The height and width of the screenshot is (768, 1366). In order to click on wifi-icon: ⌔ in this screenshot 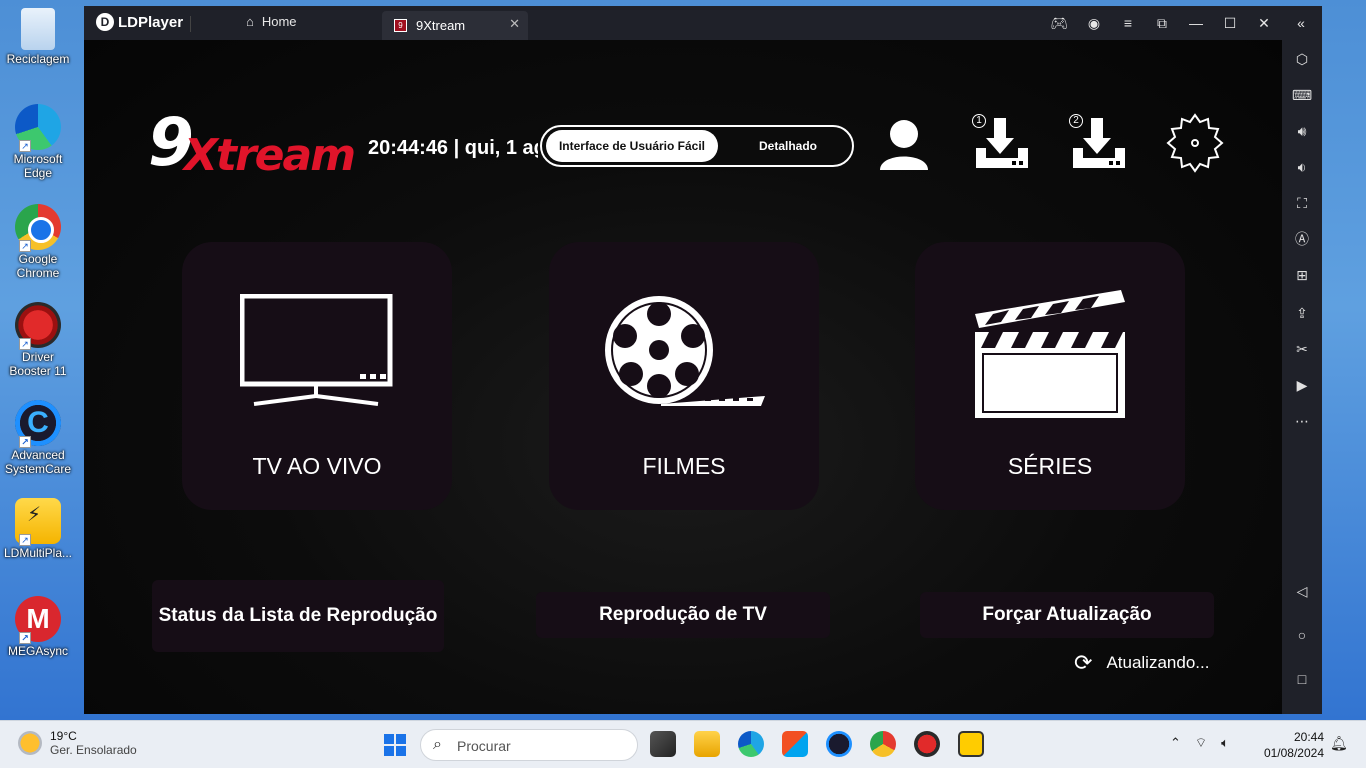, I will do `click(1201, 743)`.